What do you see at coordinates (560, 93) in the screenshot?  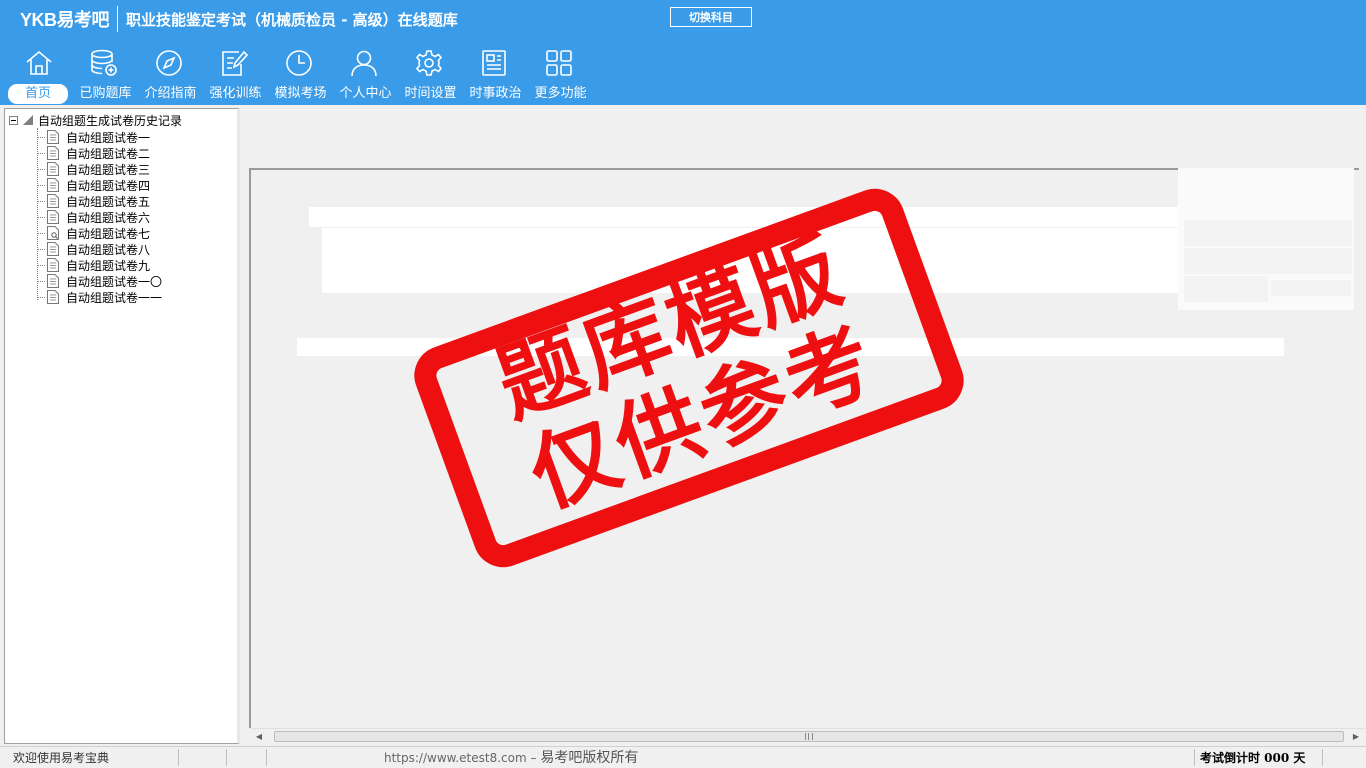 I see `toolbar-label: 更多功能` at bounding box center [560, 93].